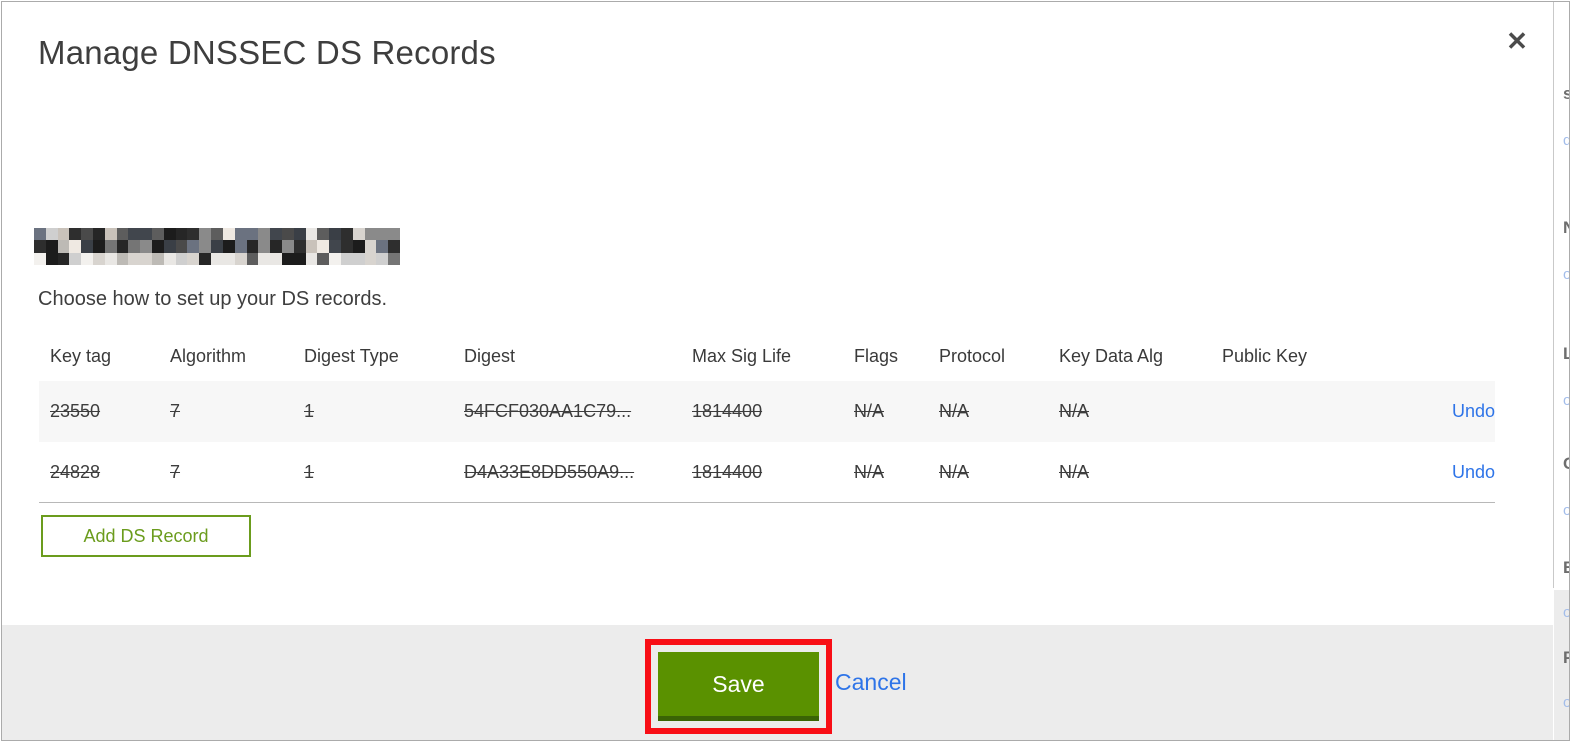  Describe the element at coordinates (1566, 568) in the screenshot. I see `background-text-fragment: E` at that location.